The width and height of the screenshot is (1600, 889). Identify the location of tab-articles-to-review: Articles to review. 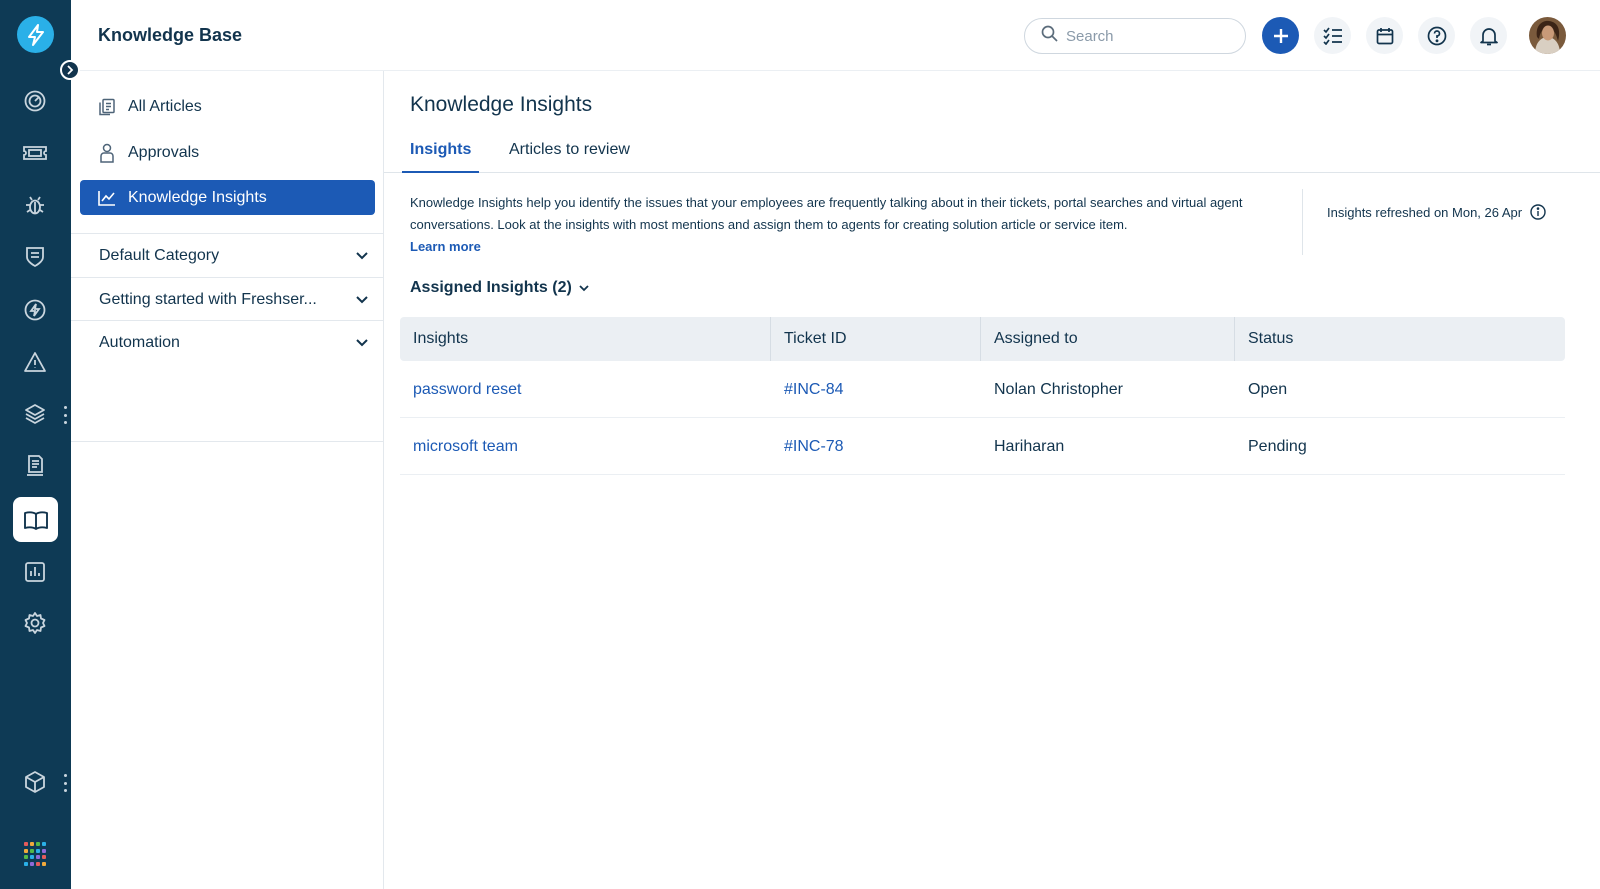
(569, 157).